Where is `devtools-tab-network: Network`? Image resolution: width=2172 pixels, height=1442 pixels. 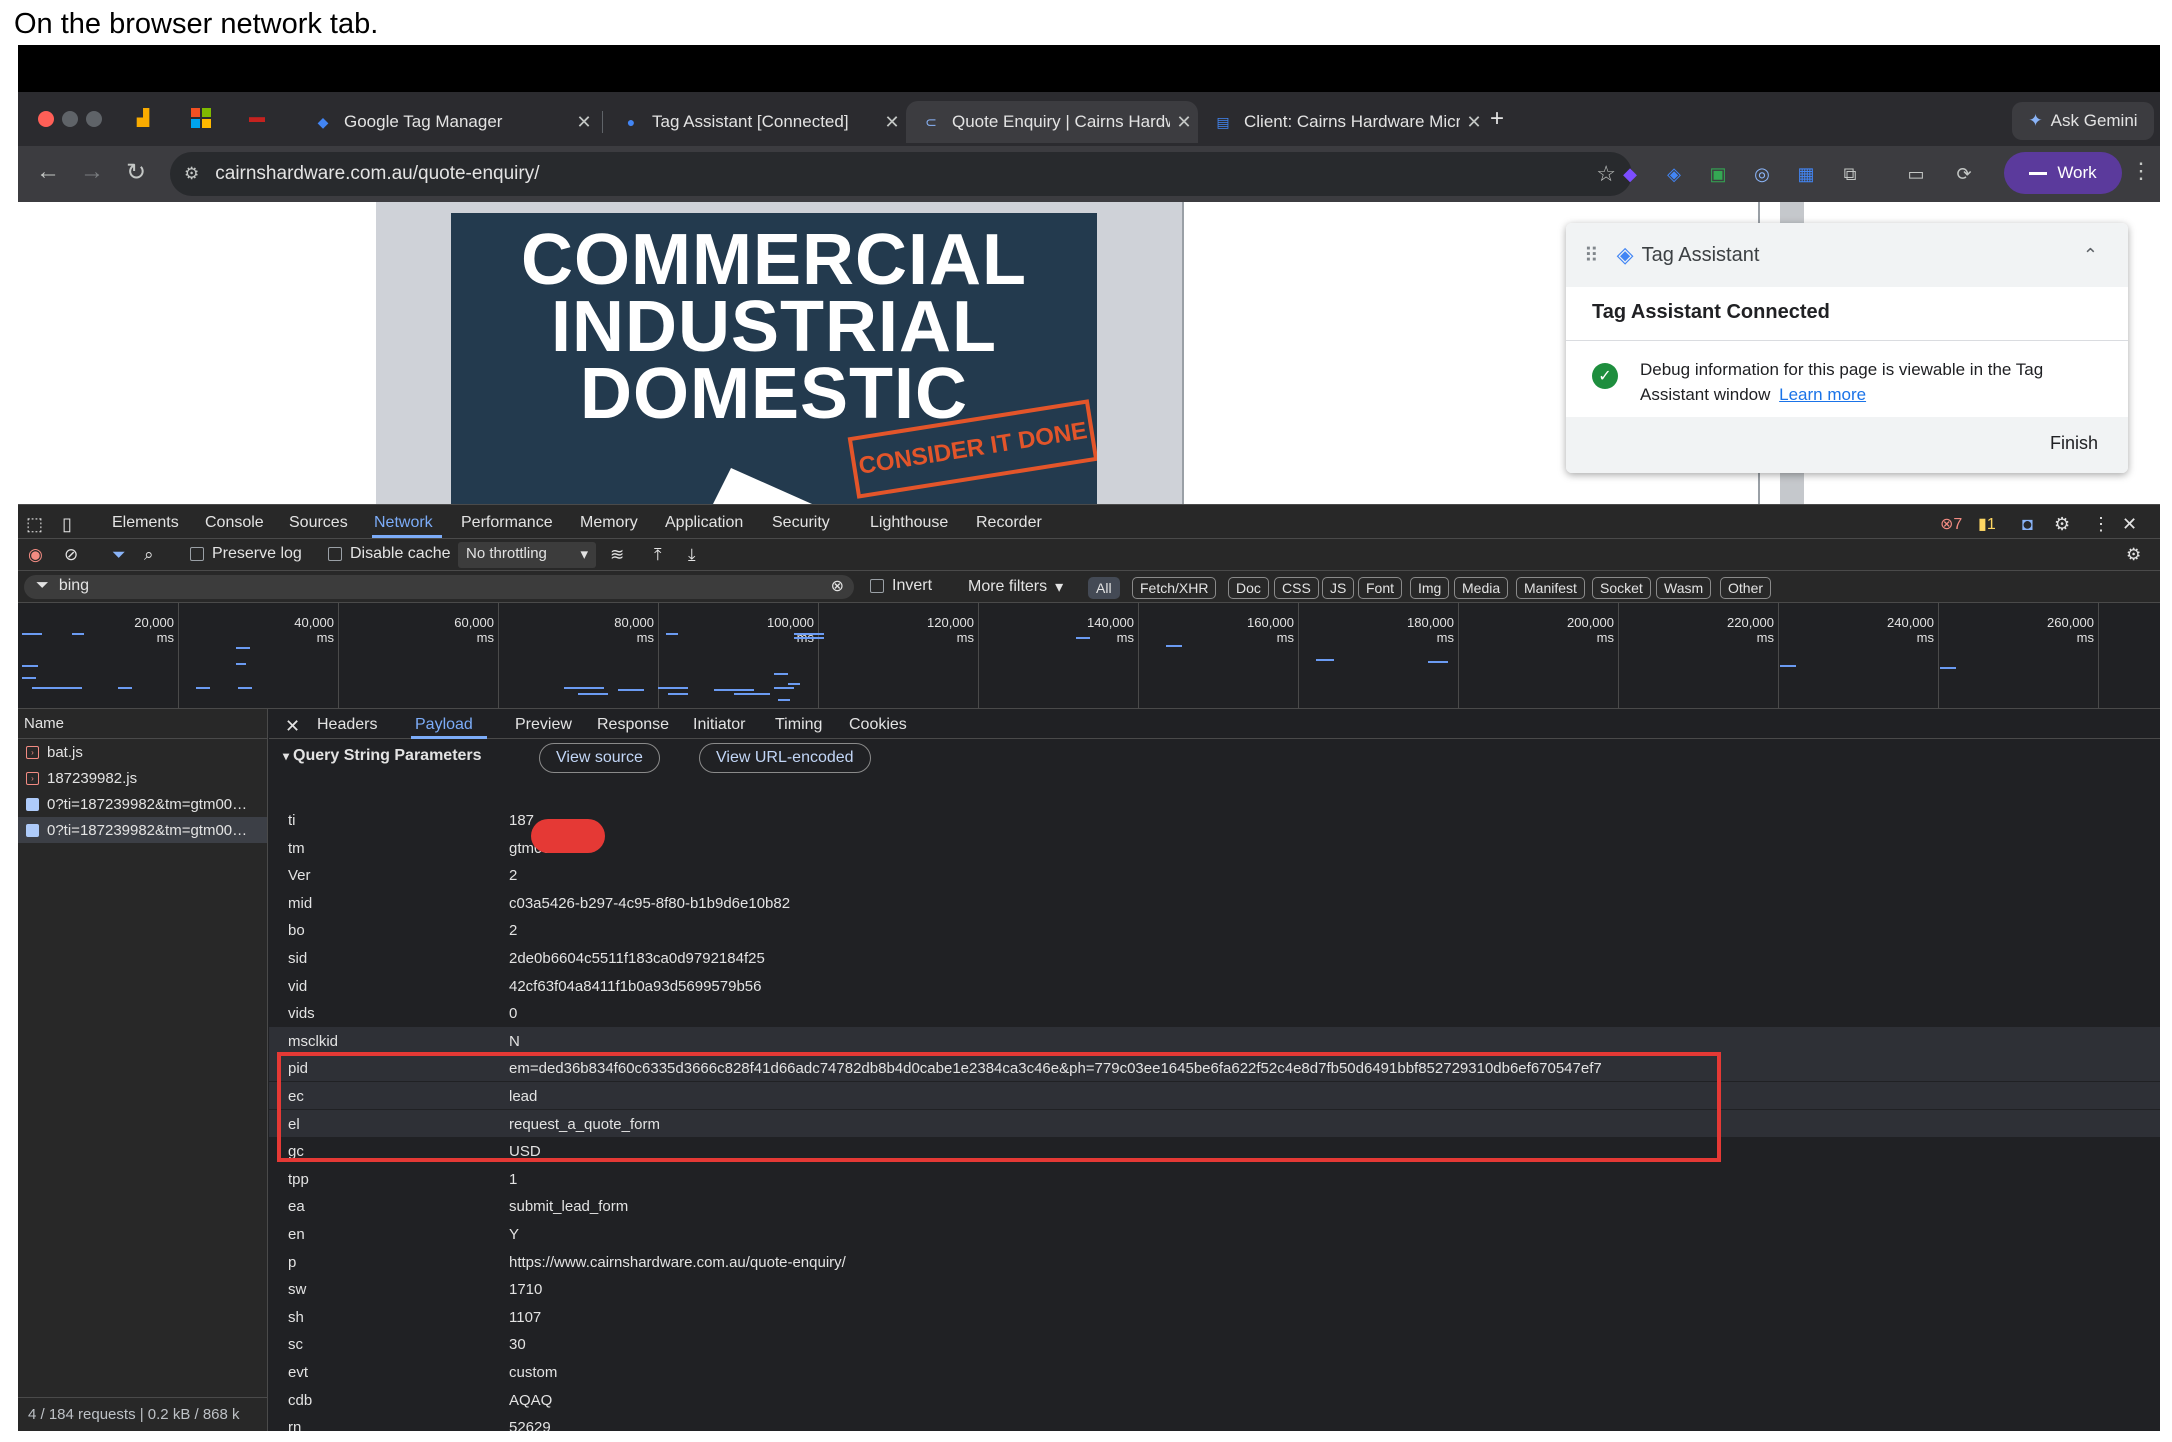
devtools-tab-network: Network is located at coordinates (403, 523).